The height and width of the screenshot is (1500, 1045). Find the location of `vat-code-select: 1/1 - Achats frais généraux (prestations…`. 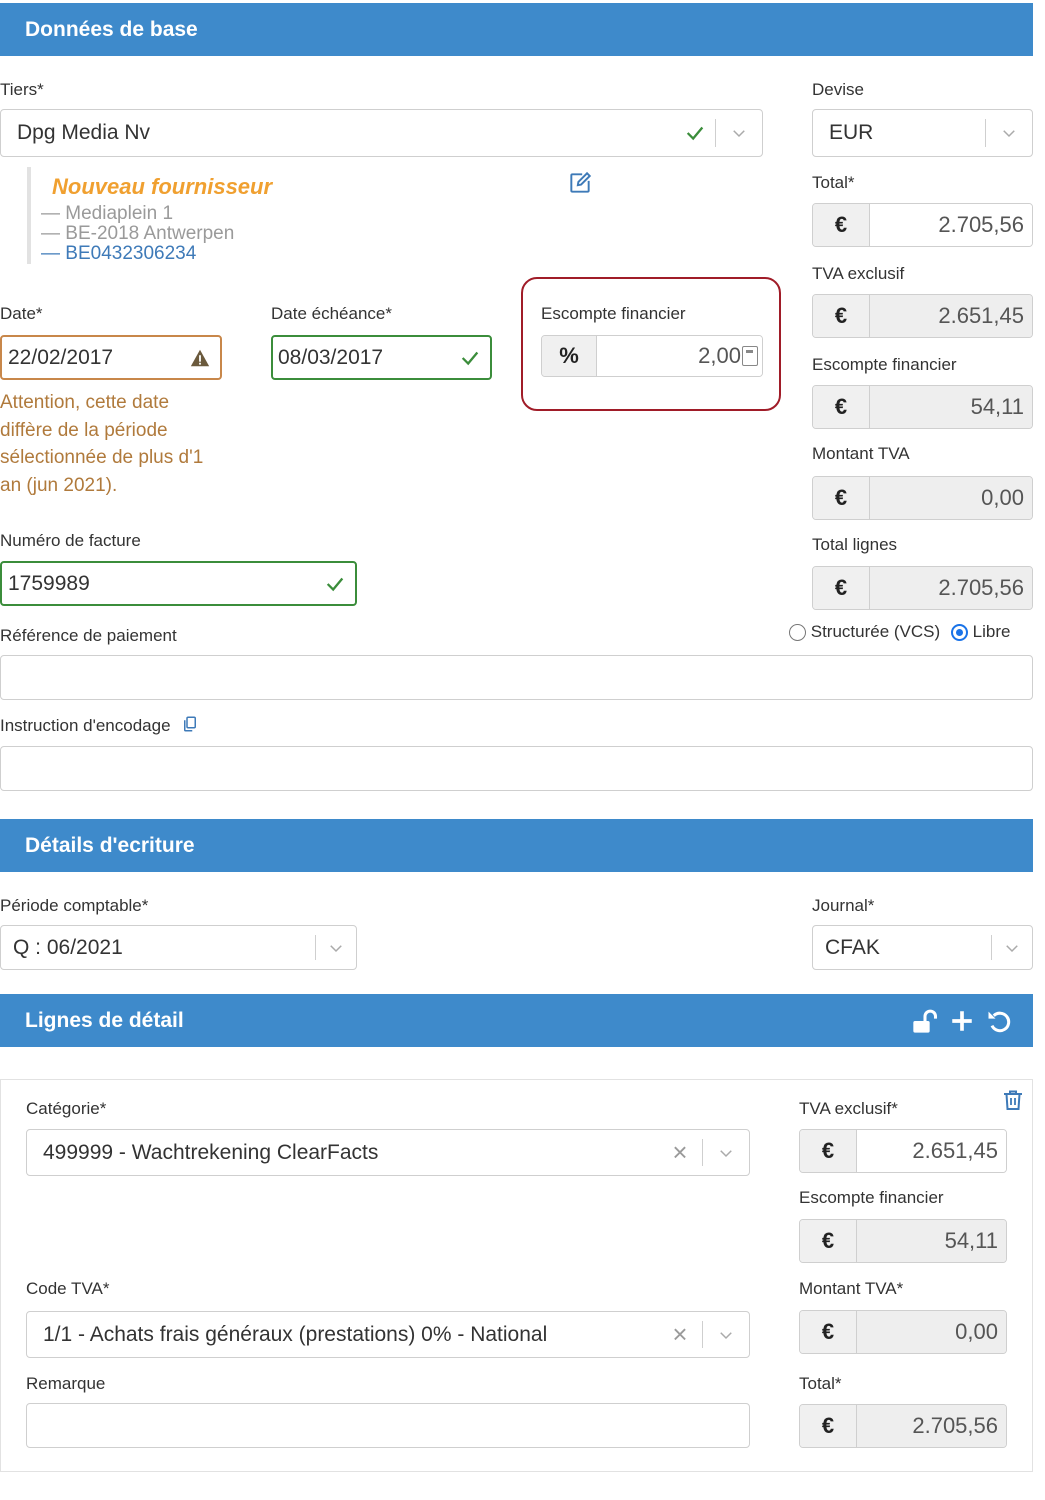

vat-code-select: 1/1 - Achats frais généraux (prestations… is located at coordinates (388, 1334).